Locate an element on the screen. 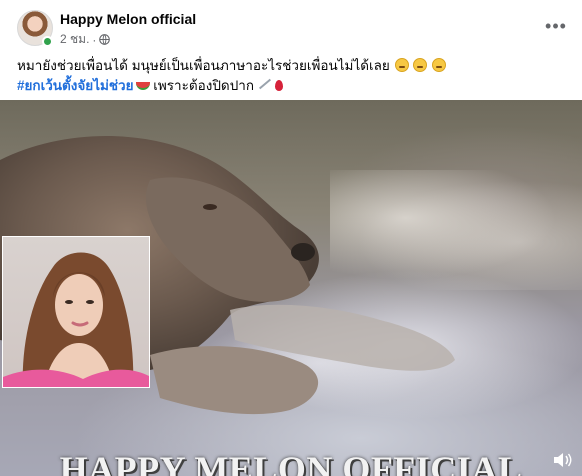  post-meta: 2 ชม. · is located at coordinates (85, 39).